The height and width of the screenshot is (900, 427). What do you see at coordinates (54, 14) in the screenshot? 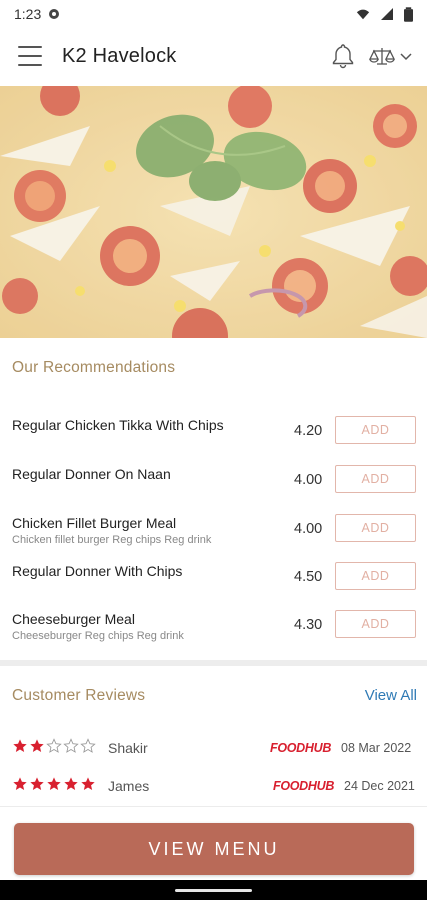
I see `notification-dot-icon` at bounding box center [54, 14].